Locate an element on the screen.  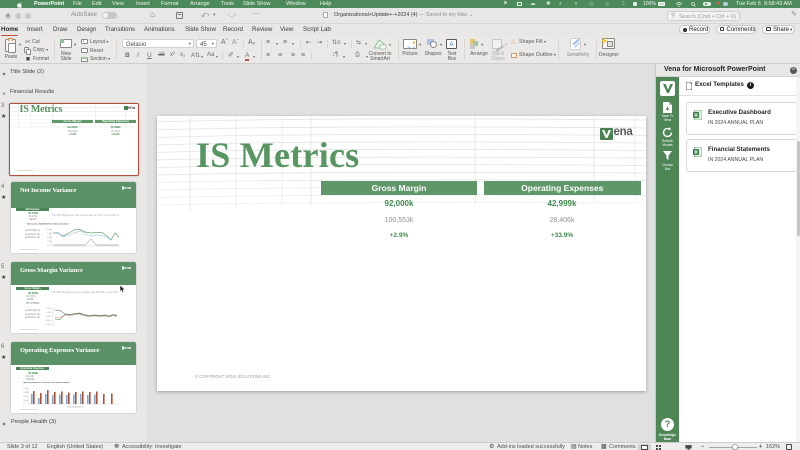
svg-text: 12,000k is located at coordinates (49, 309).